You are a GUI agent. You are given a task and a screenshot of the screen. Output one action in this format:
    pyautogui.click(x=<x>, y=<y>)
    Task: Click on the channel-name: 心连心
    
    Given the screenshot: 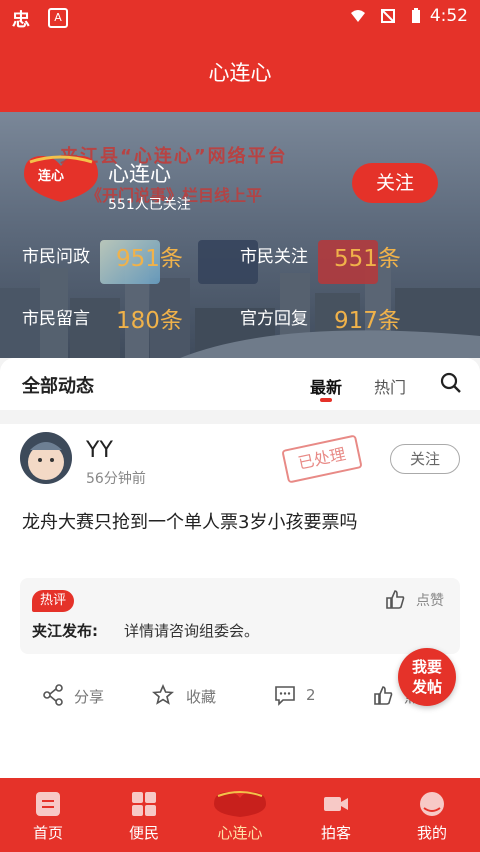 What is the action you would take?
    pyautogui.click(x=139, y=174)
    